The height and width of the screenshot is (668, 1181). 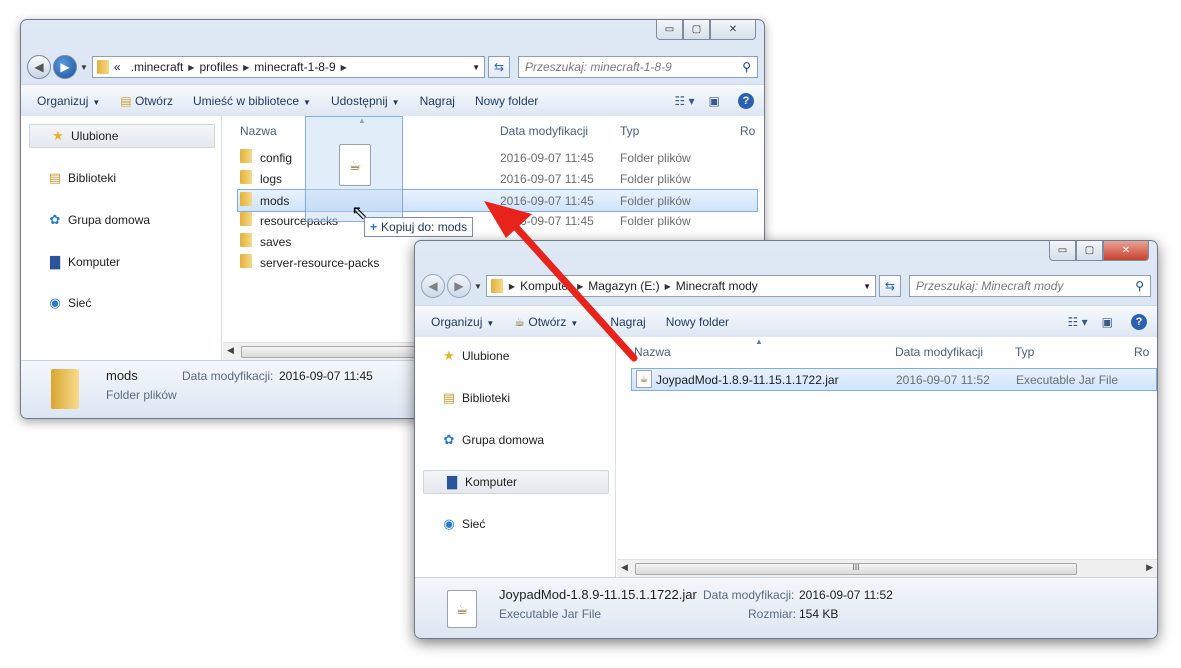 I want to click on drag-direction-arrow, so click(x=561, y=281).